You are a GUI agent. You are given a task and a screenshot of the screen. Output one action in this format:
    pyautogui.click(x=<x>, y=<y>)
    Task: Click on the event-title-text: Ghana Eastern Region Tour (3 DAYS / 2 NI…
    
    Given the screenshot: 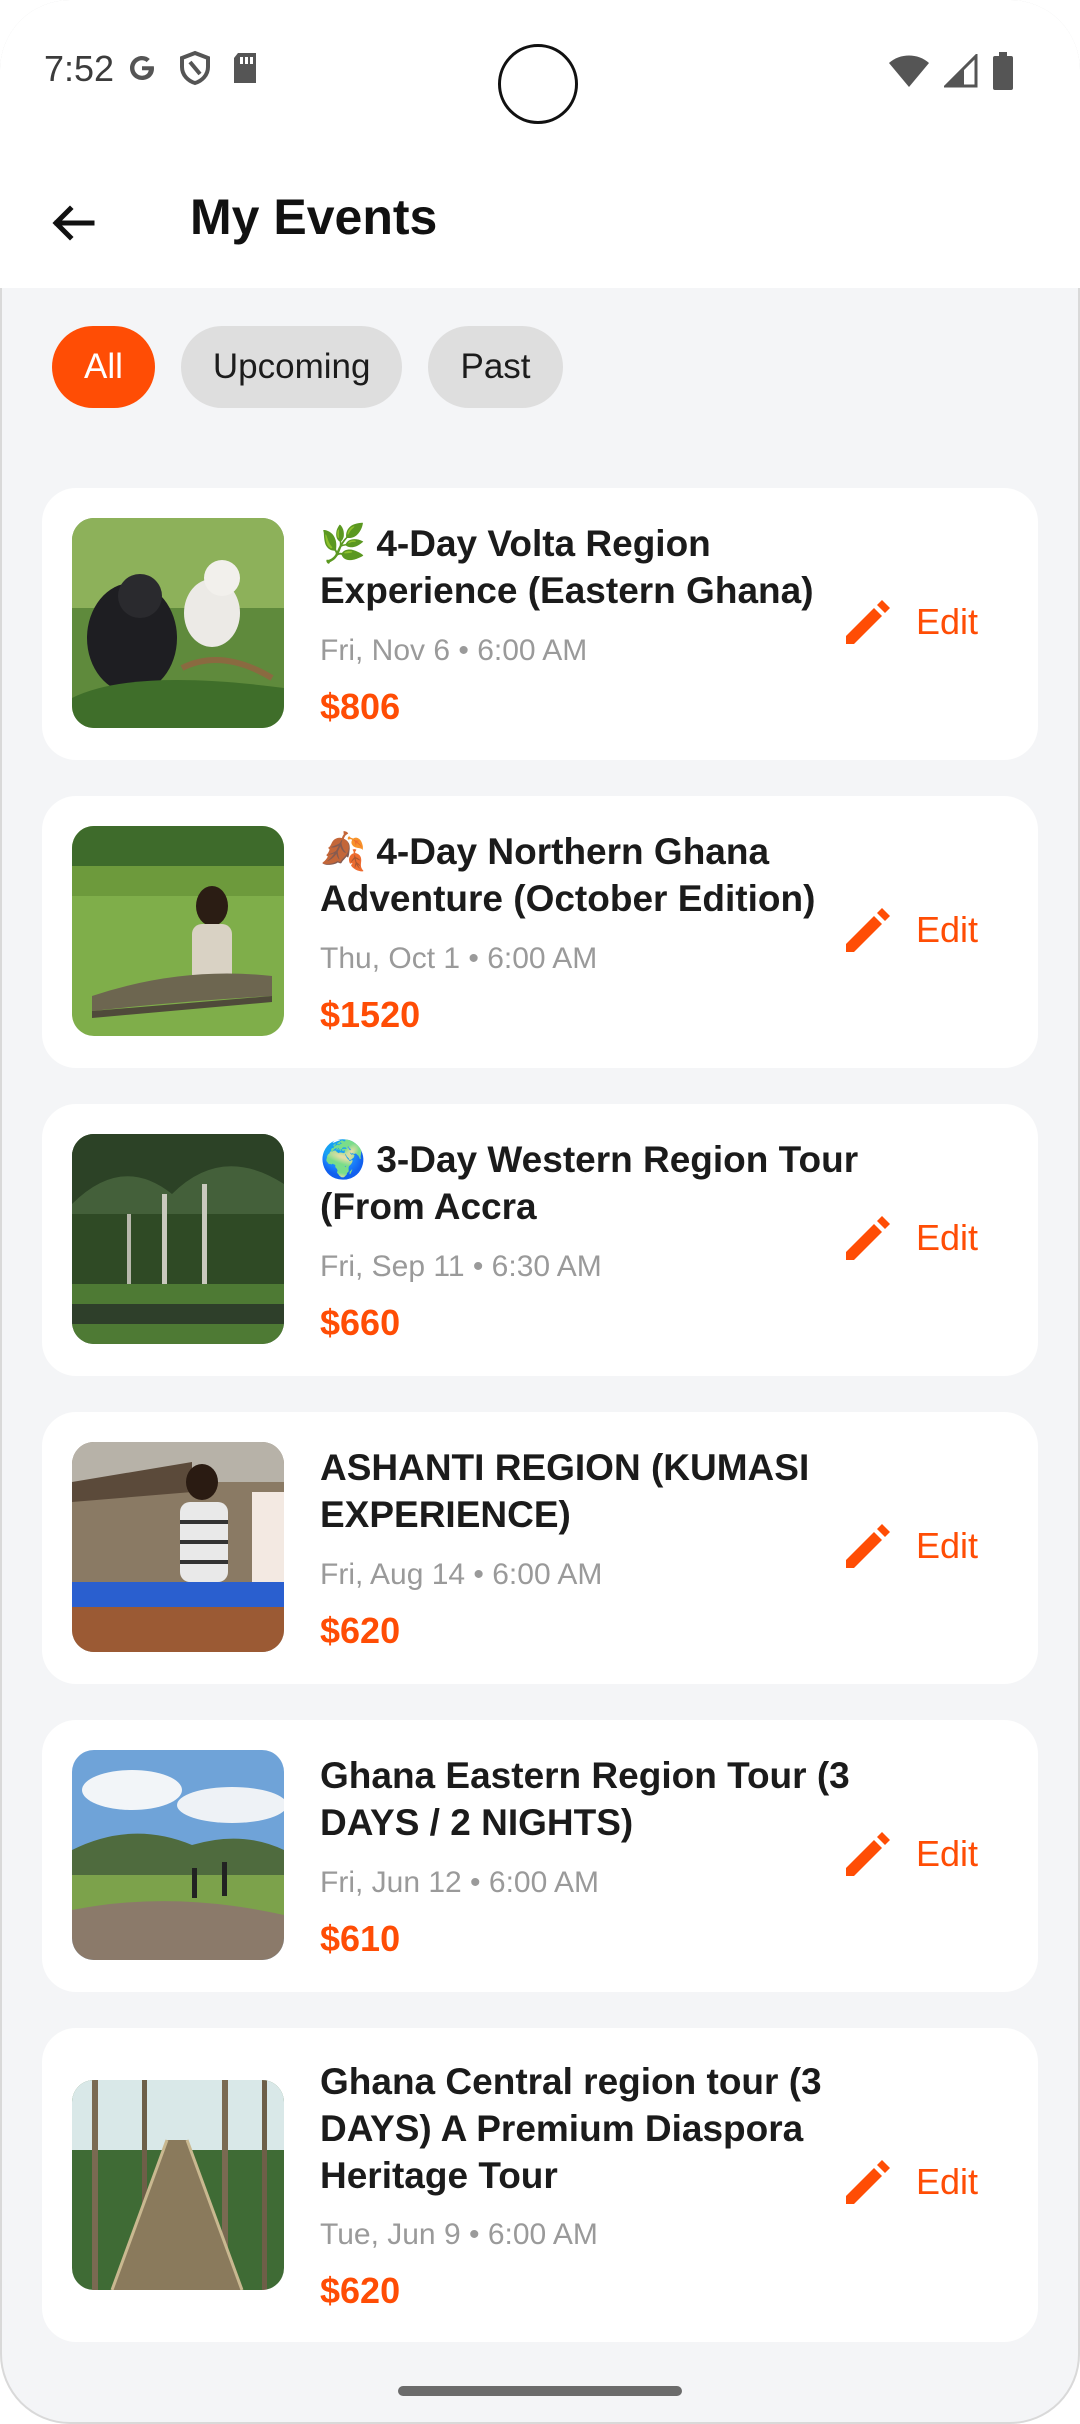 What is the action you would take?
    pyautogui.click(x=585, y=1799)
    